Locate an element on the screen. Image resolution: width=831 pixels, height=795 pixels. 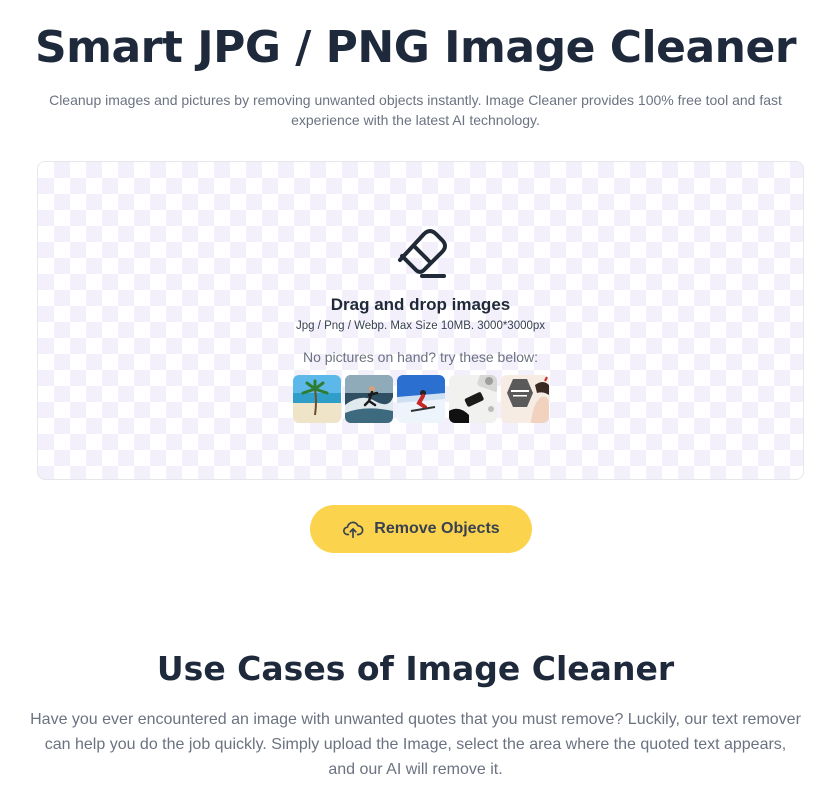
beach-palm-sample is located at coordinates (317, 399).